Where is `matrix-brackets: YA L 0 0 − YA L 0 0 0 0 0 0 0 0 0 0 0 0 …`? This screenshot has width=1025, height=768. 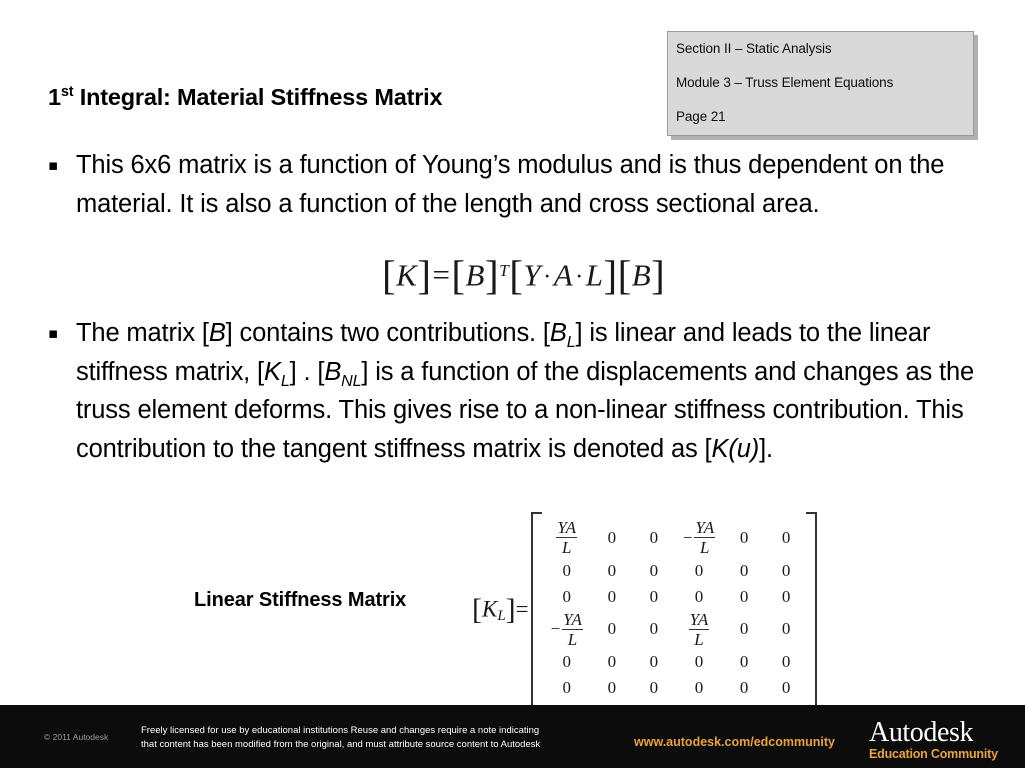 matrix-brackets: YA L 0 0 − YA L 0 0 0 0 0 0 0 0 0 0 0 0 … is located at coordinates (674, 610).